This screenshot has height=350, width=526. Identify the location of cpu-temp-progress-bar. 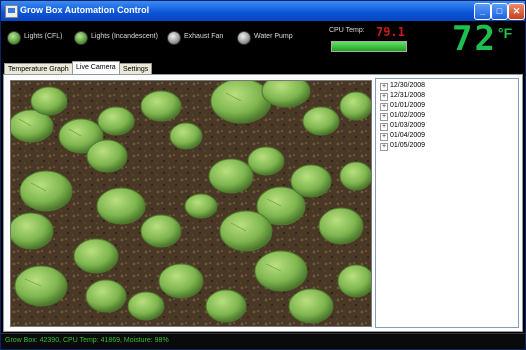
(369, 46).